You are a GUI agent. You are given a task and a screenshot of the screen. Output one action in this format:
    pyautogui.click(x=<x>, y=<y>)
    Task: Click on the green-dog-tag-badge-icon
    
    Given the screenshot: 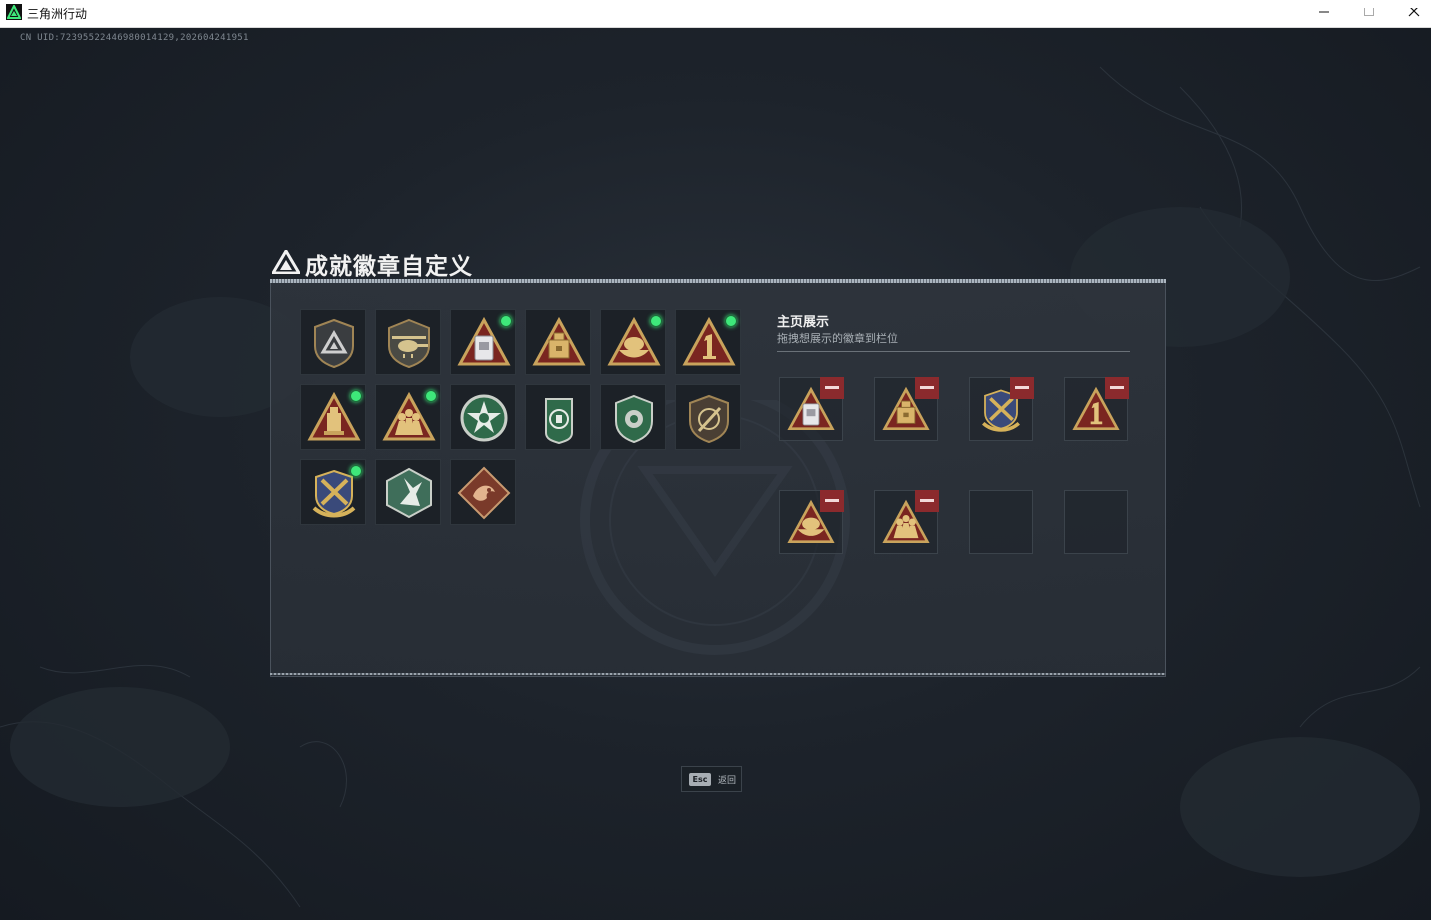 What is the action you would take?
    pyautogui.click(x=559, y=421)
    